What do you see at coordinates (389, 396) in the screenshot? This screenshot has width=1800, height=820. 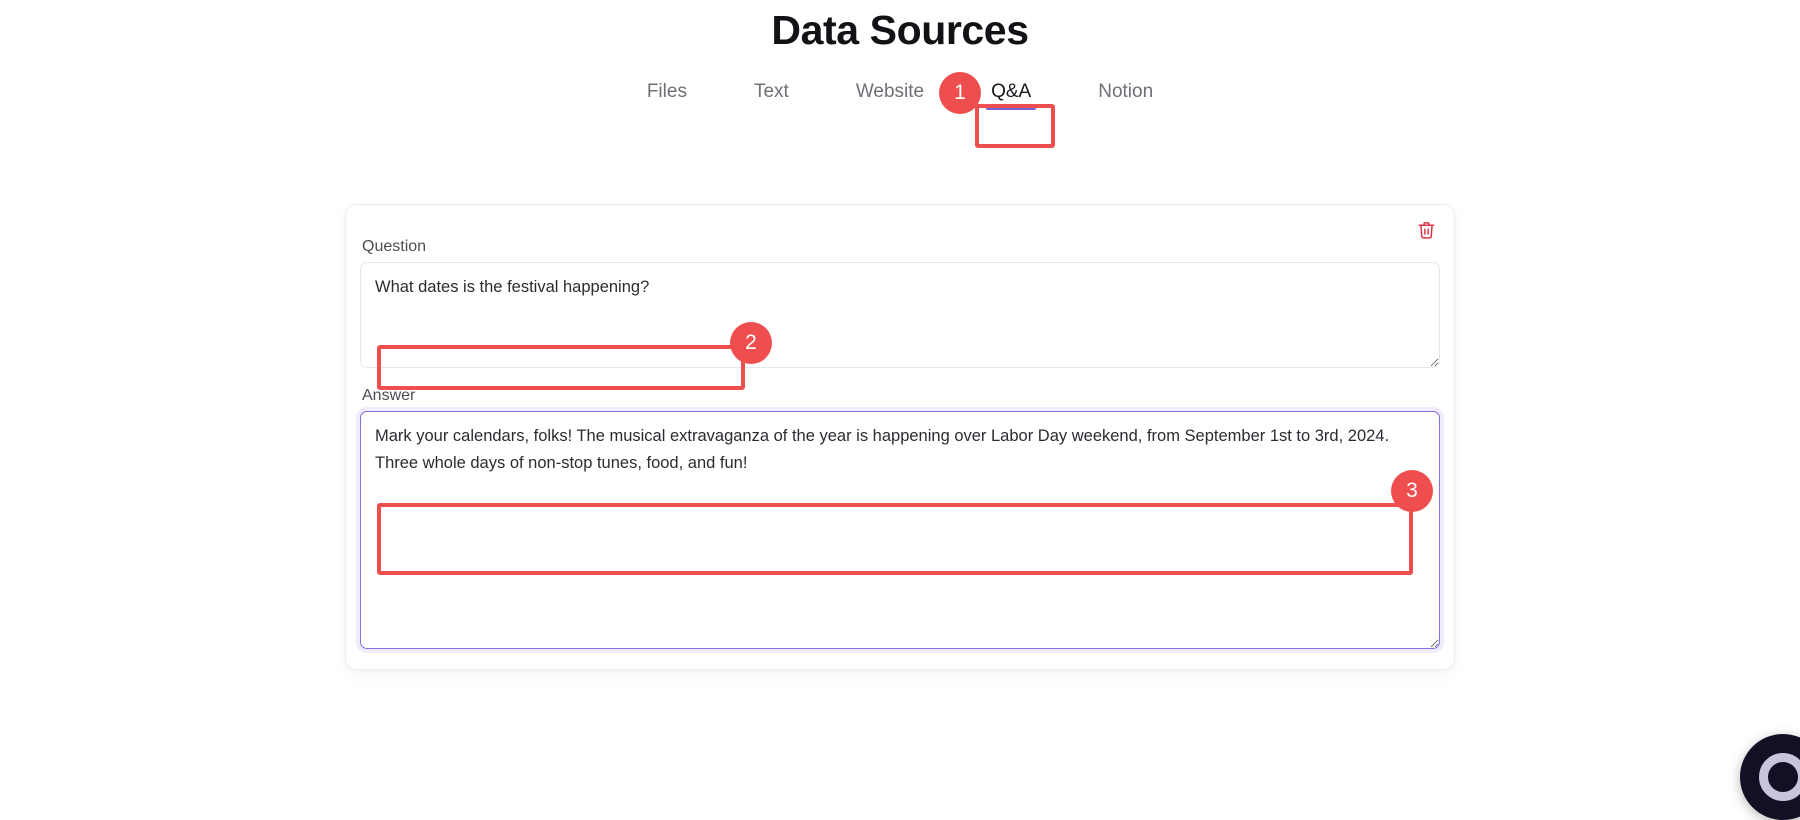 I see `answer-label: Answer` at bounding box center [389, 396].